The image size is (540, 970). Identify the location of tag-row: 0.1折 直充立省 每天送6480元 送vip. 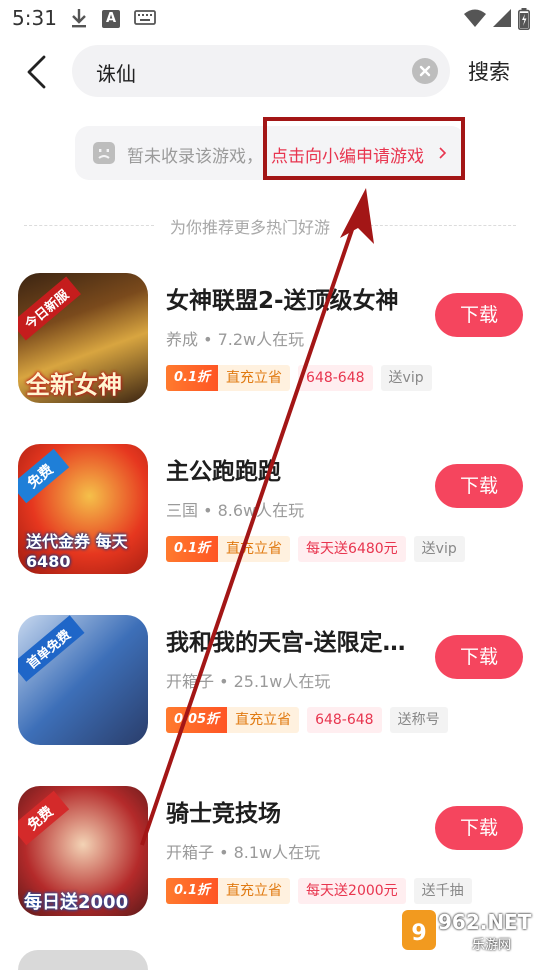
(315, 549).